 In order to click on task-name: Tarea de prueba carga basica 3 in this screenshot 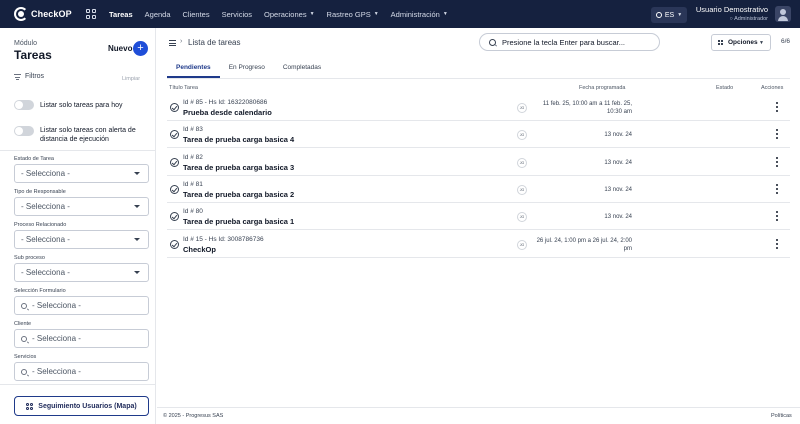, I will do `click(238, 167)`.